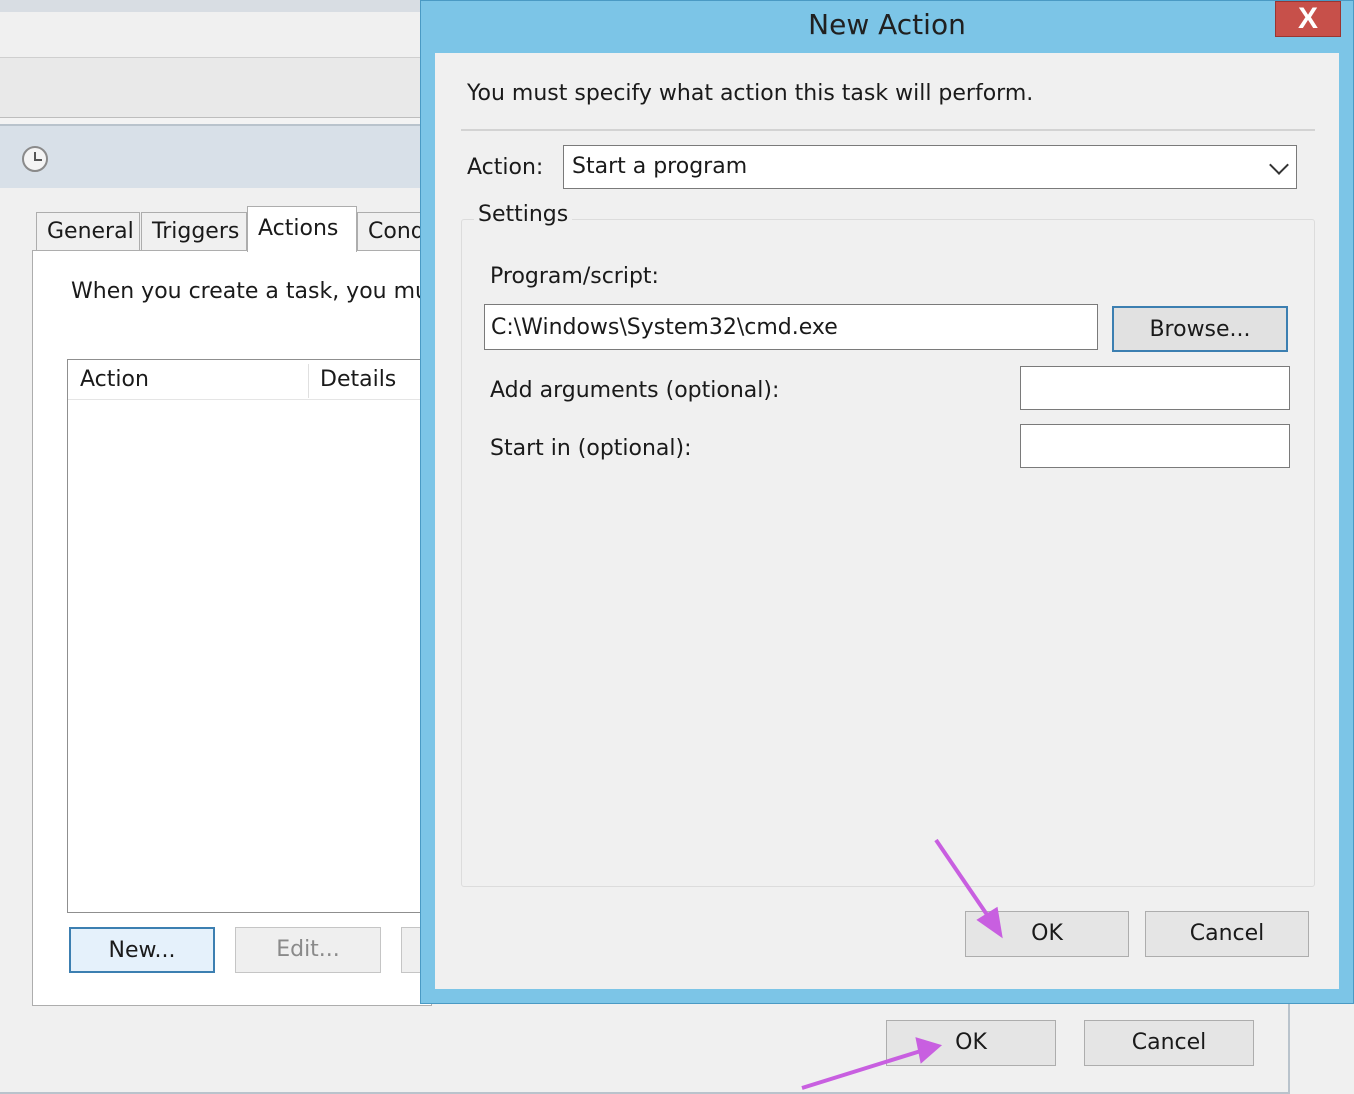 The image size is (1354, 1094). What do you see at coordinates (888, 130) in the screenshot?
I see `separator` at bounding box center [888, 130].